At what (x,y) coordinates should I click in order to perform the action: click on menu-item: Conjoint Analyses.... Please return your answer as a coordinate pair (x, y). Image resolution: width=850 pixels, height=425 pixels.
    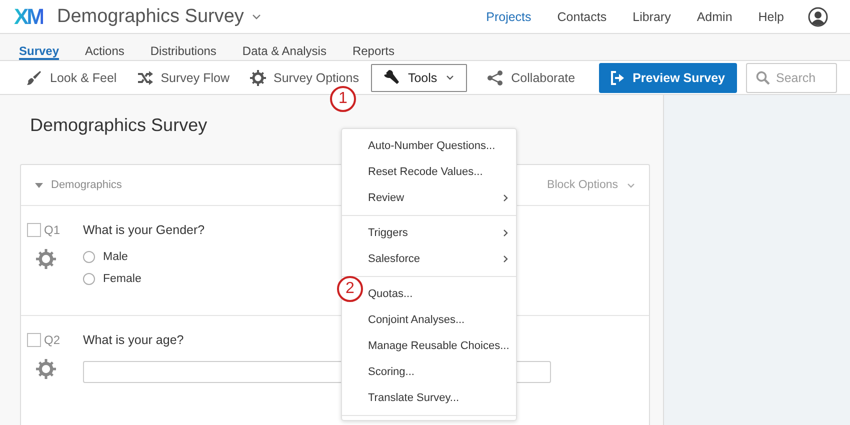
    Looking at the image, I should click on (442, 320).